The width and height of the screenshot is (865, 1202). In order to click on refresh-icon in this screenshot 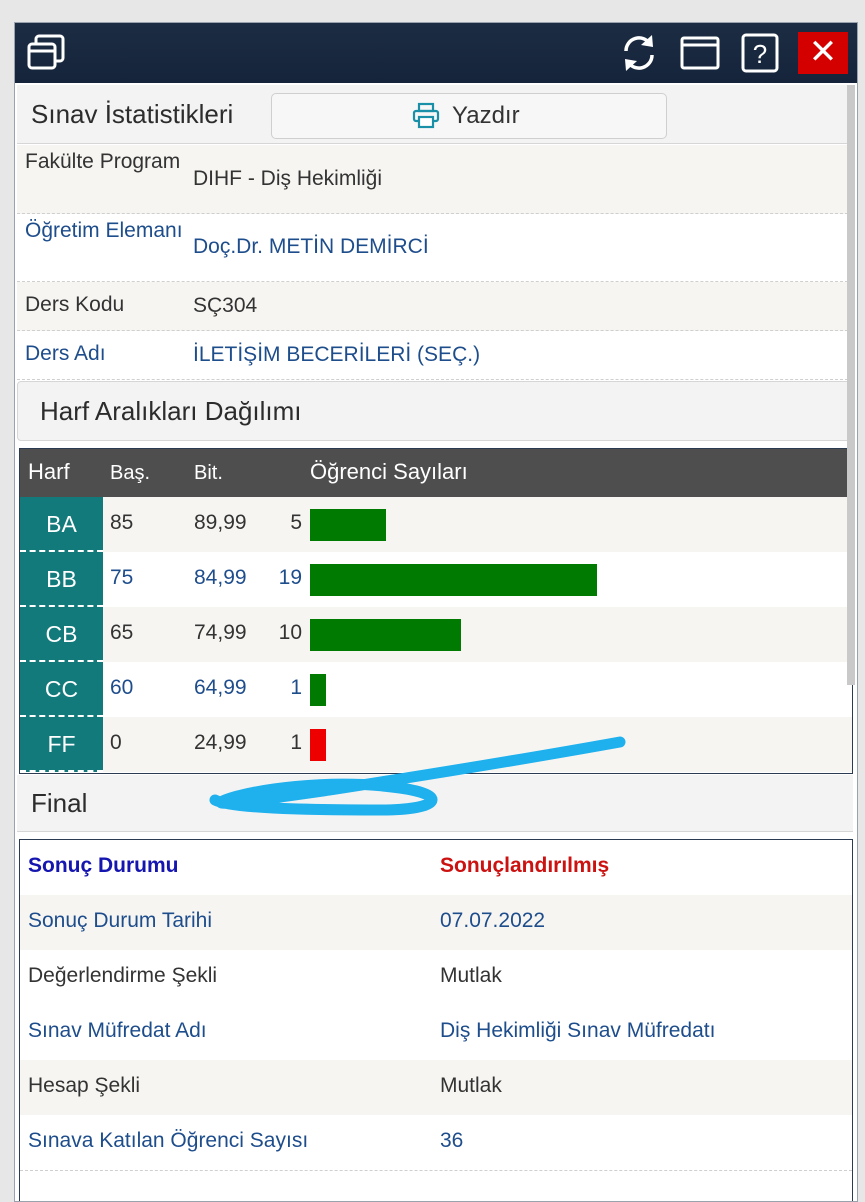, I will do `click(639, 53)`.